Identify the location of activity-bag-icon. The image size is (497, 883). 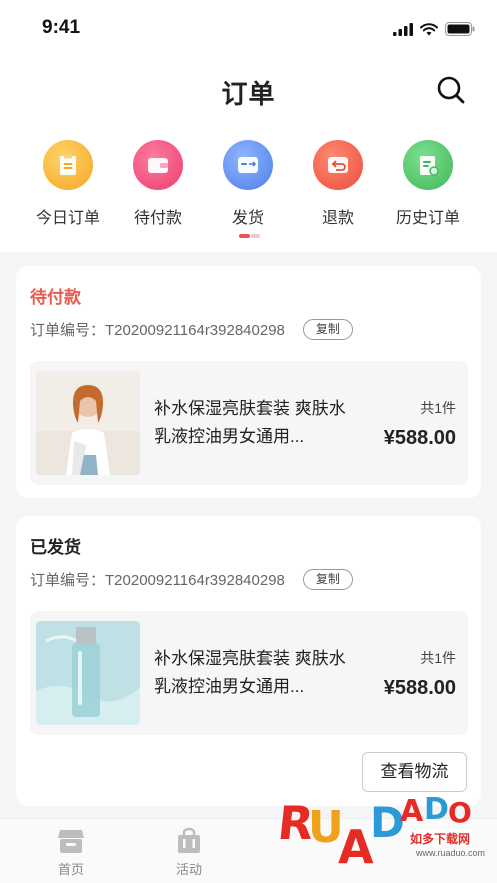
(189, 841).